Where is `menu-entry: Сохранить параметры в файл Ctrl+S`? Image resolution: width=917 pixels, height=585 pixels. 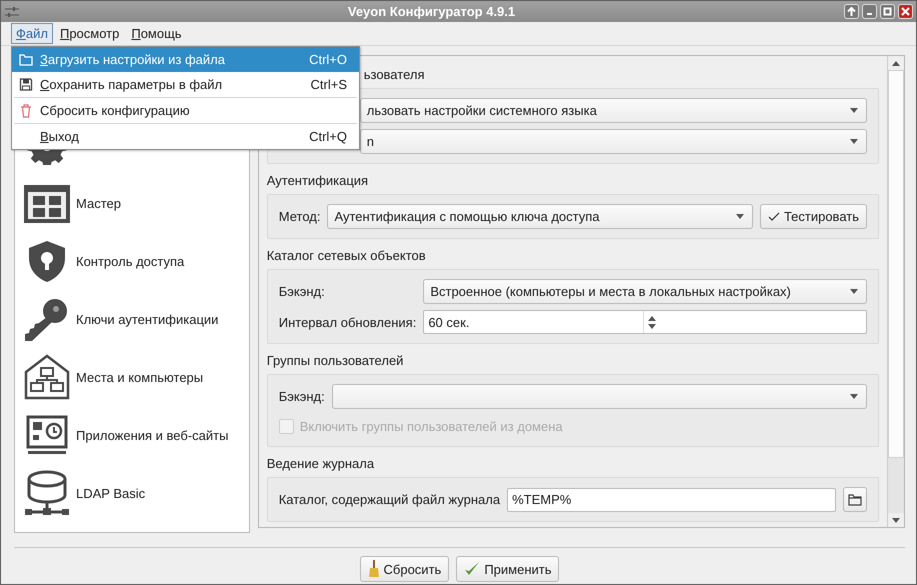 menu-entry: Сохранить параметры в файл Ctrl+S is located at coordinates (185, 84).